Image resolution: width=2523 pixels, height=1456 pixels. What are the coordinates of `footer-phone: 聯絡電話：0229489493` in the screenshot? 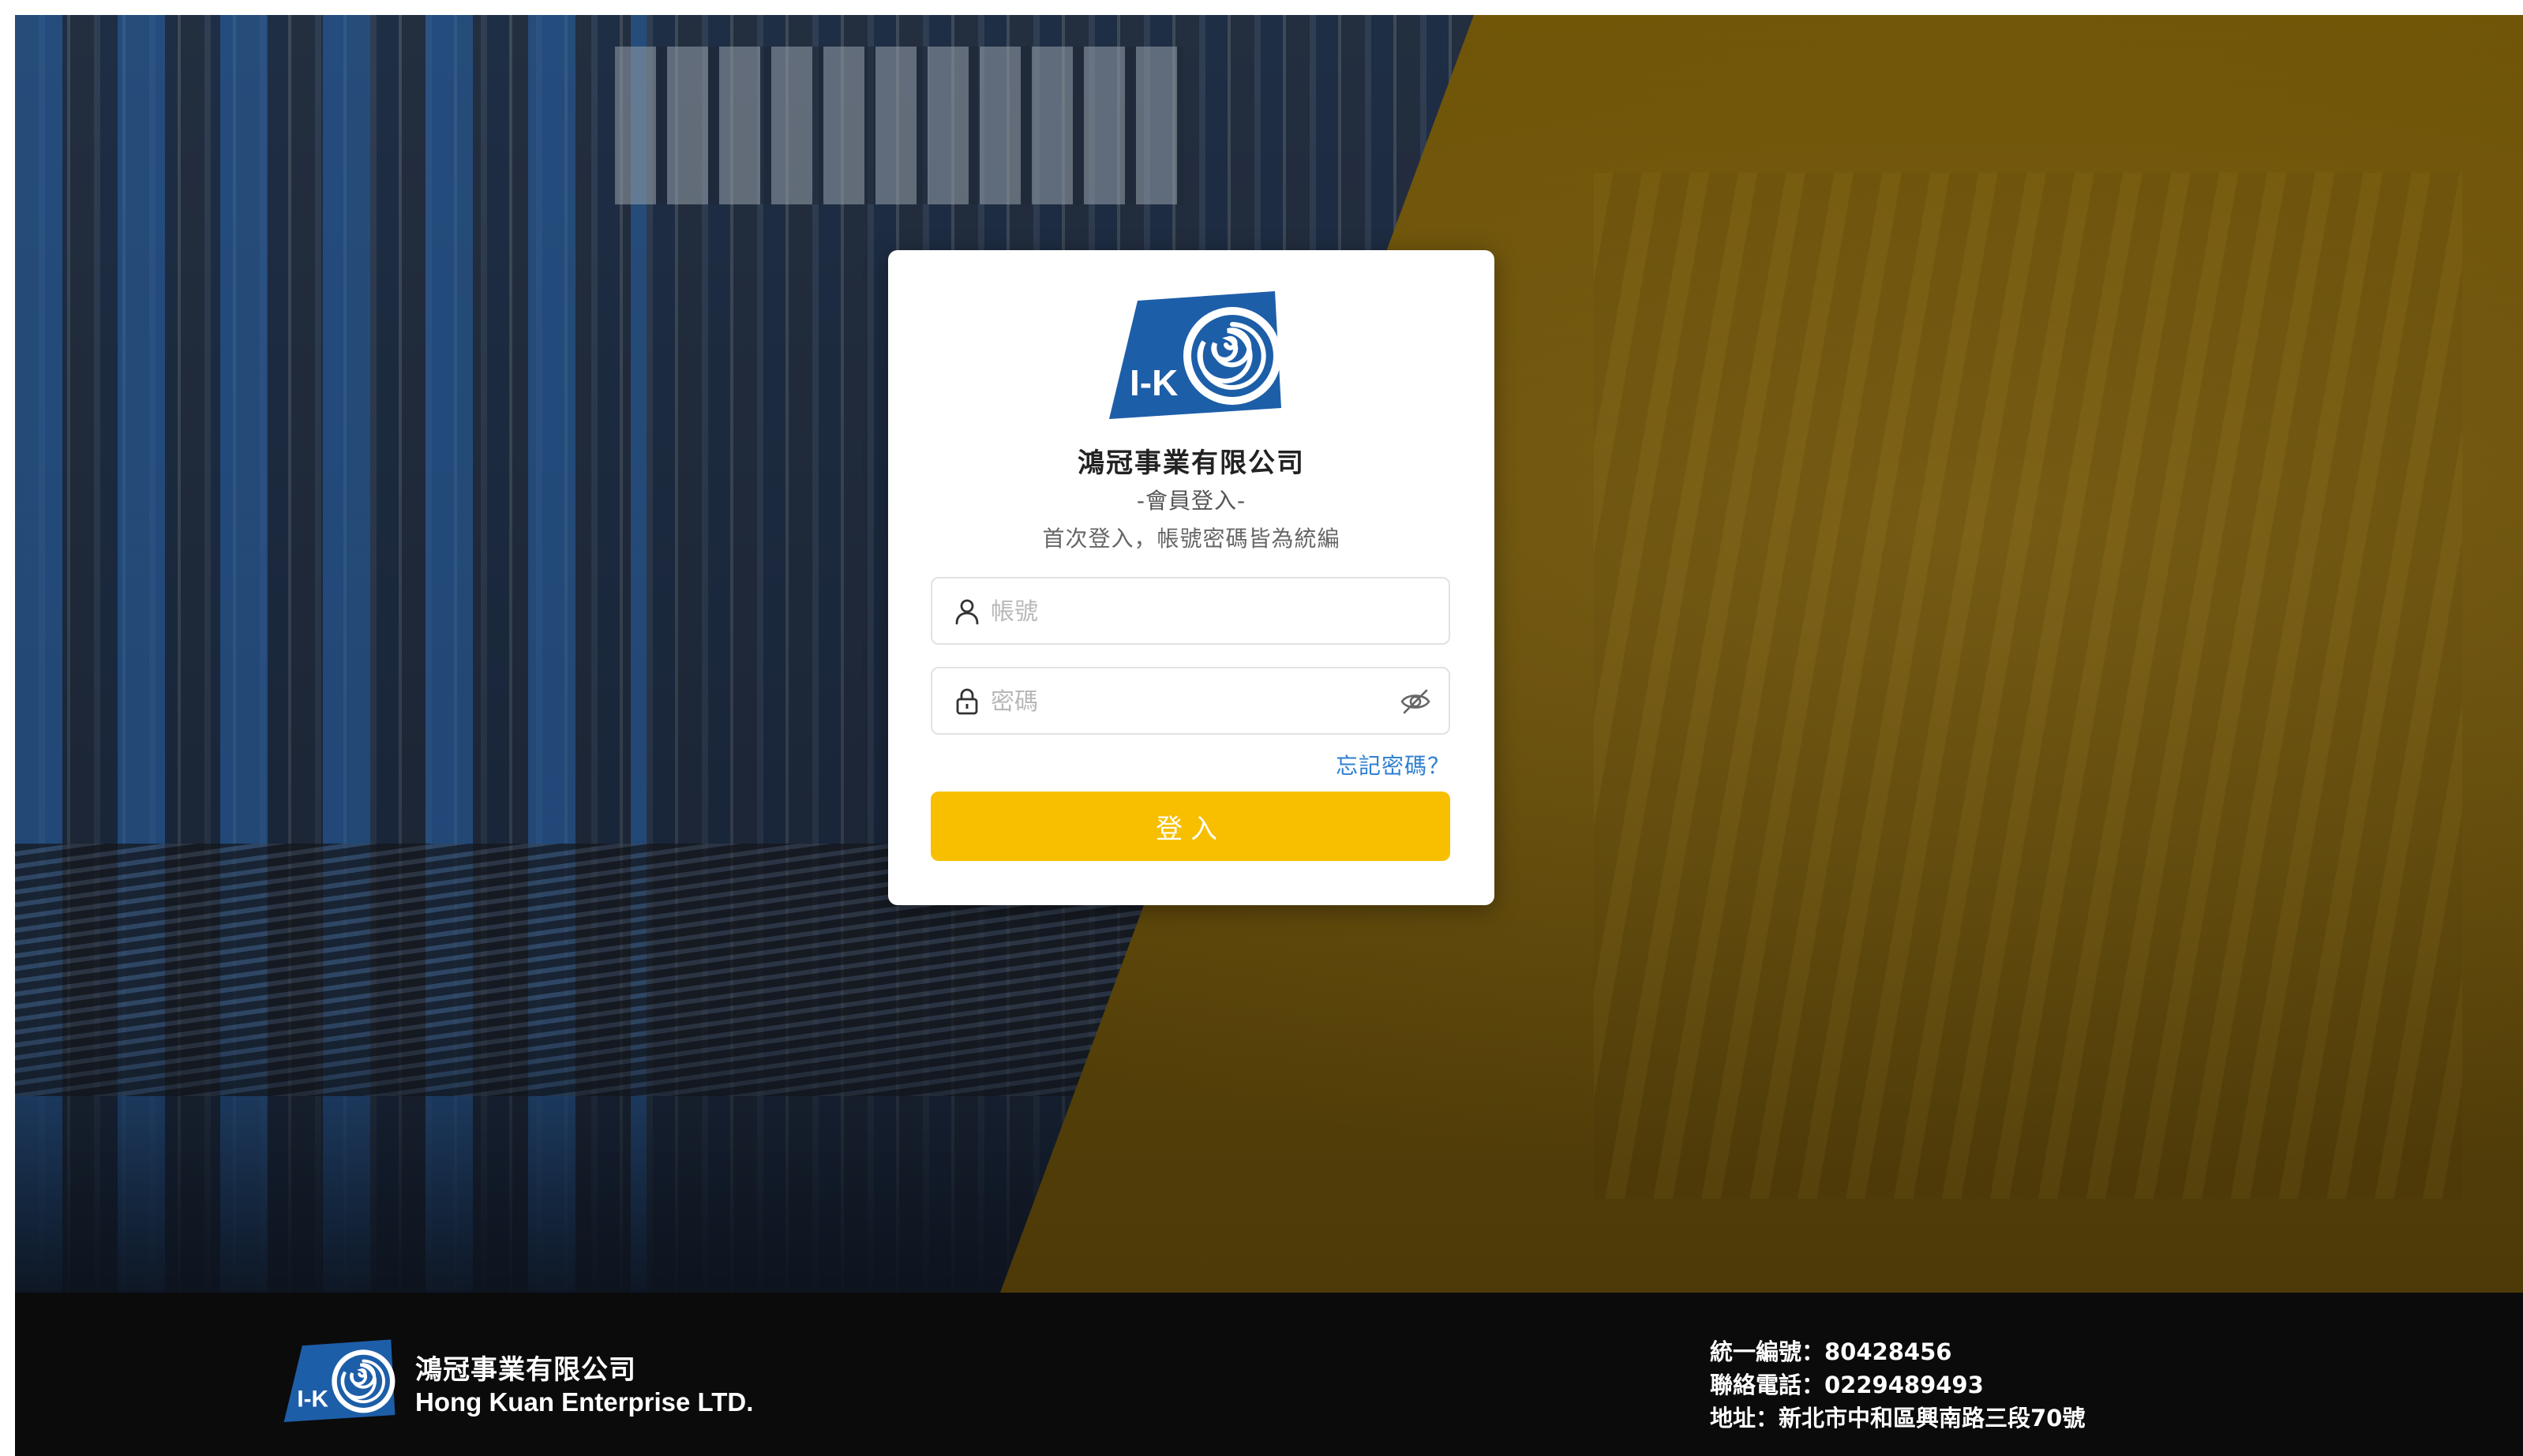 It's located at (1847, 1385).